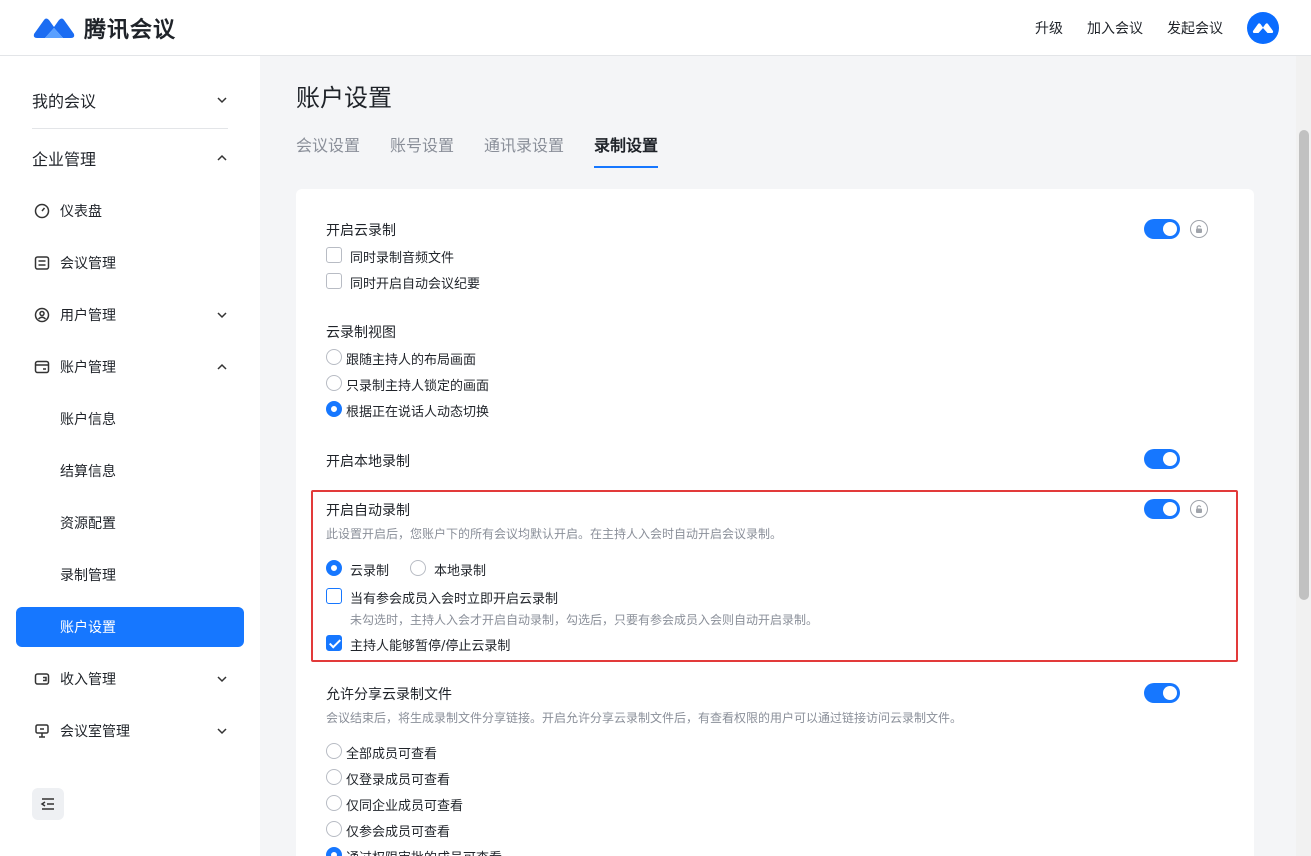 Image resolution: width=1311 pixels, height=856 pixels. Describe the element at coordinates (130, 471) in the screenshot. I see `sidebar-item-billing-info: 结算信息` at that location.